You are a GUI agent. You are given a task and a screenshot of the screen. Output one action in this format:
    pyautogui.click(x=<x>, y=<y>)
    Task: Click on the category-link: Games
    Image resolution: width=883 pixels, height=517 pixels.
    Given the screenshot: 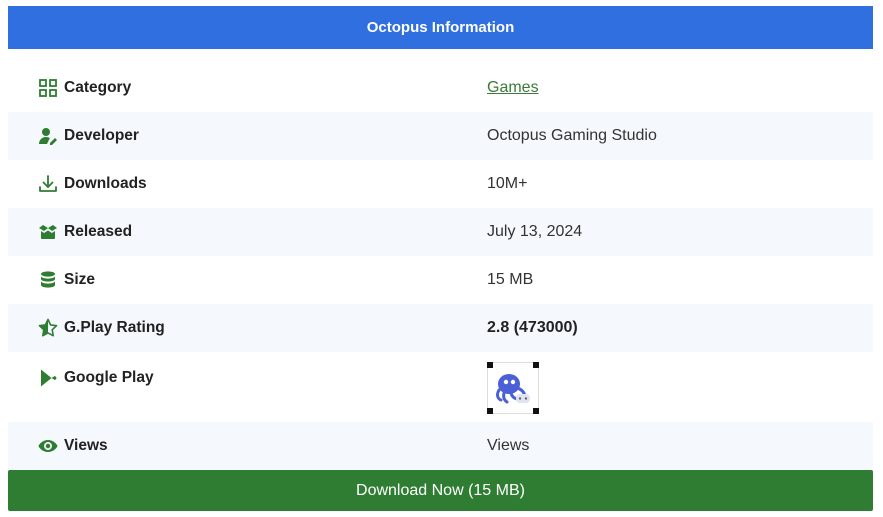 What is the action you would take?
    pyautogui.click(x=513, y=87)
    